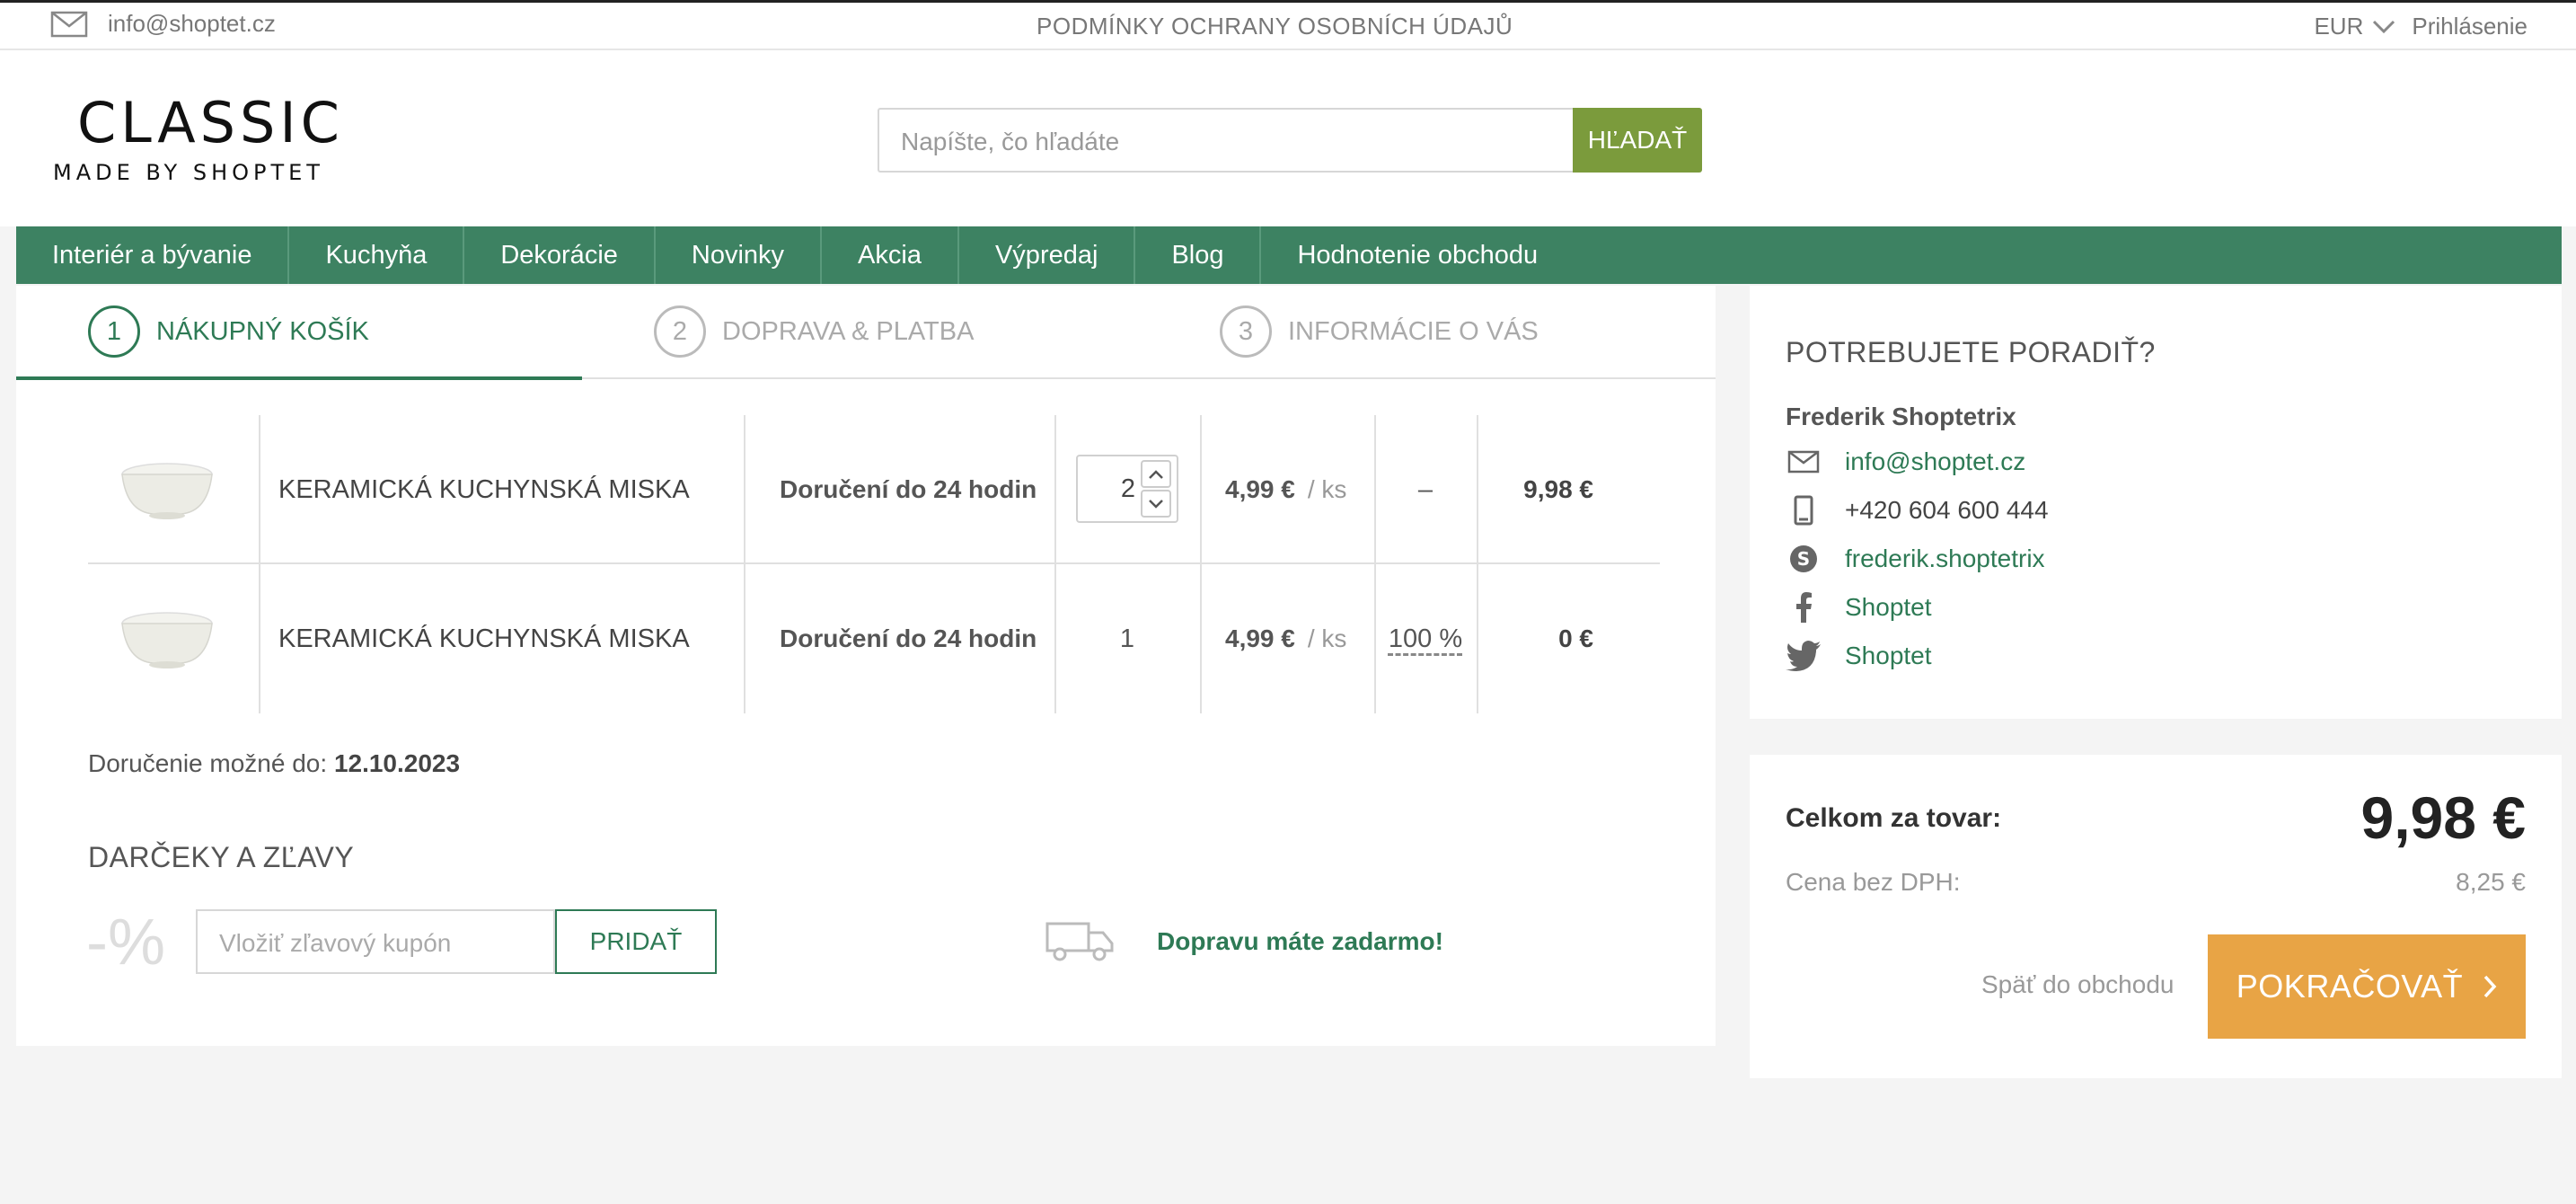 The image size is (2576, 1204). I want to click on row-total: 9,98 €, so click(1558, 489).